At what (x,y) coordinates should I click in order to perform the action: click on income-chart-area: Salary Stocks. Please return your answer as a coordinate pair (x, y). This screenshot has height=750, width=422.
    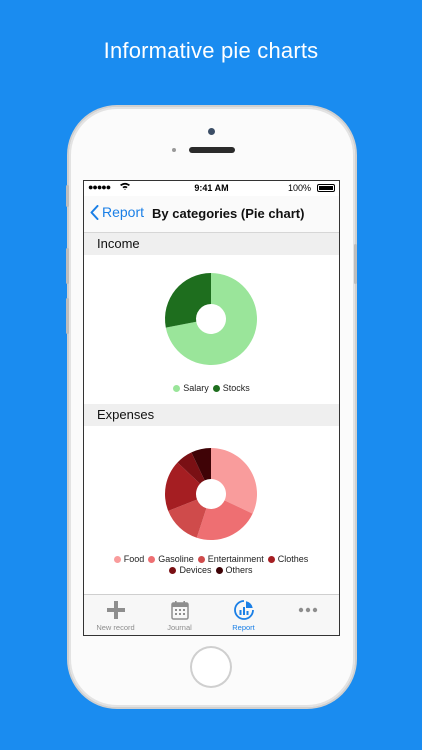
    Looking at the image, I should click on (211, 329).